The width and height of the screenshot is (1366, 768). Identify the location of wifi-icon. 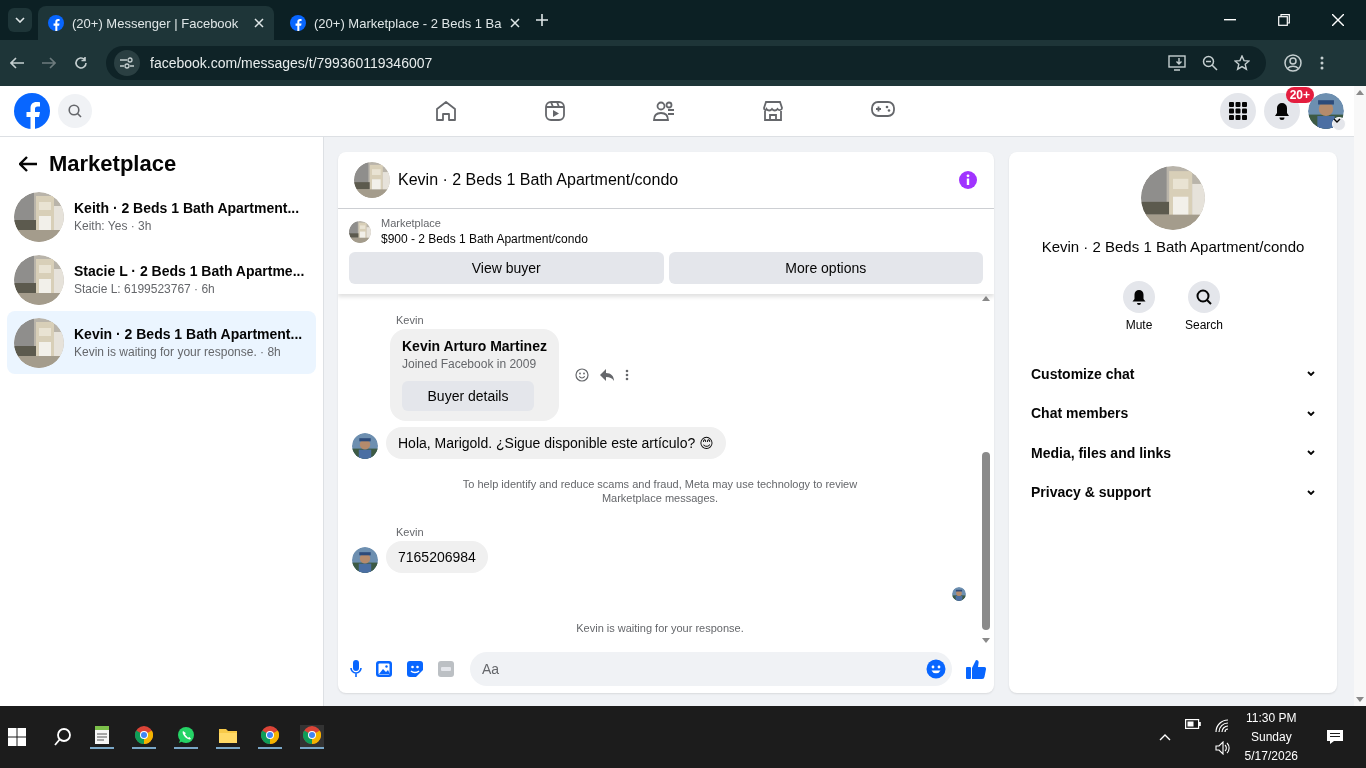
(1221, 726).